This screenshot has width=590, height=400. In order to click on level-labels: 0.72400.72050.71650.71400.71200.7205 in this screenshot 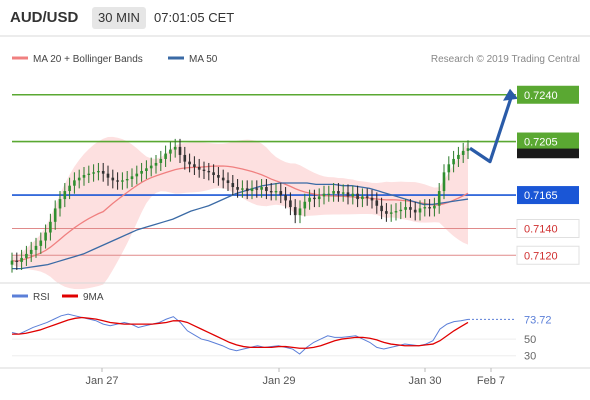, I will do `click(548, 175)`.